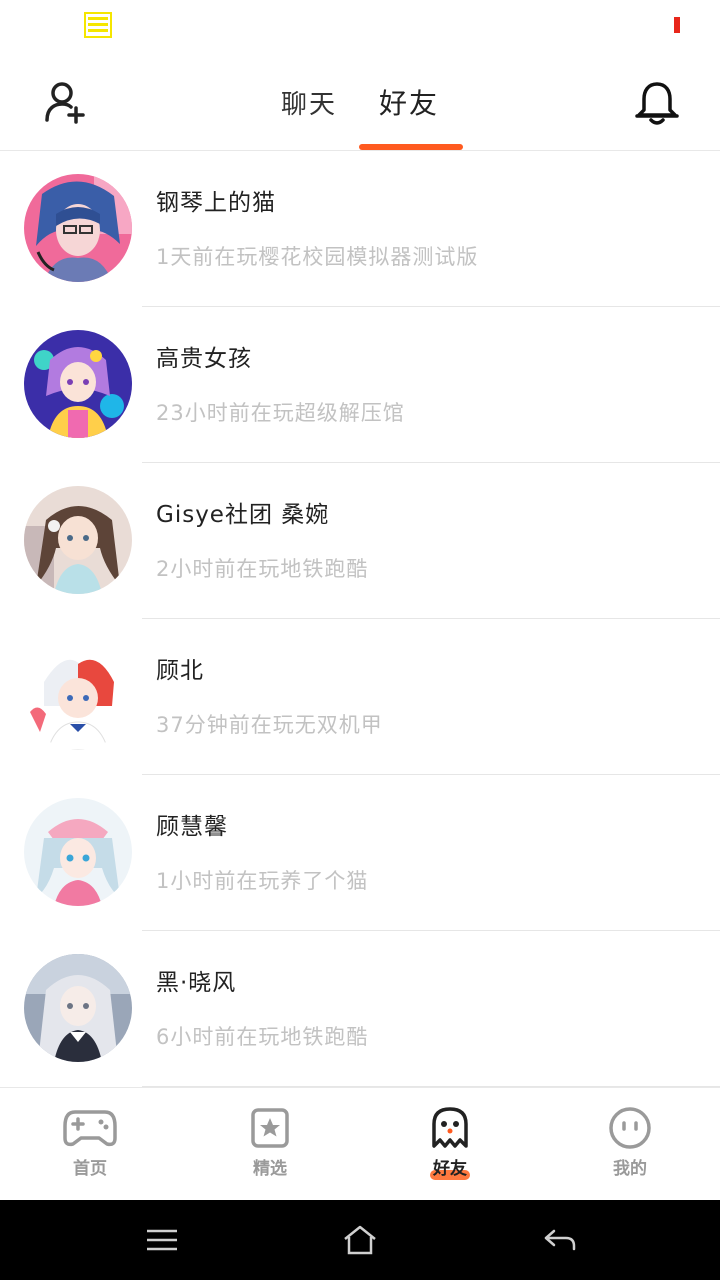  What do you see at coordinates (360, 1009) in the screenshot?
I see `friend-row: 黑·晓风 6小时前在玩地铁跑酷` at bounding box center [360, 1009].